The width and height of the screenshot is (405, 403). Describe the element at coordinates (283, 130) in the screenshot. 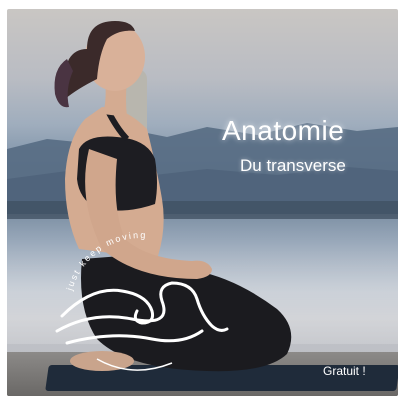

I see `card-title: Anatomie` at that location.